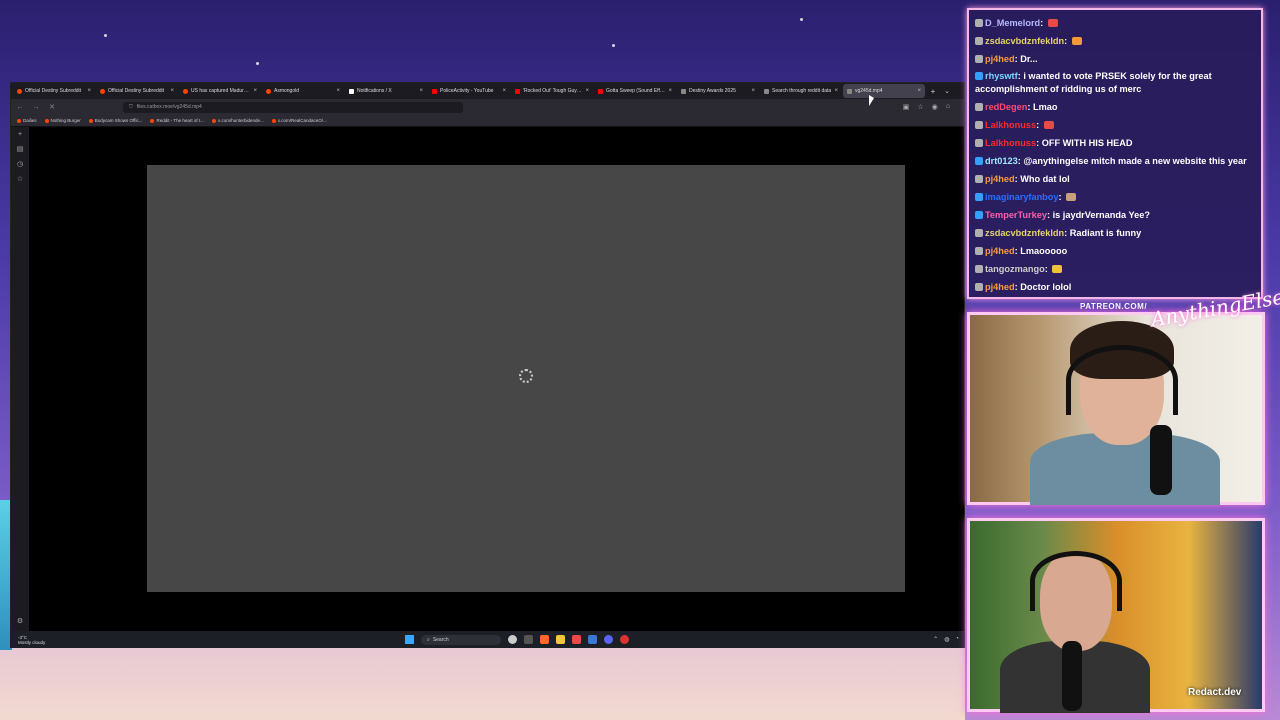 This screenshot has height=720, width=1280. Describe the element at coordinates (544, 639) in the screenshot. I see `browser-taskbar-icon` at that location.